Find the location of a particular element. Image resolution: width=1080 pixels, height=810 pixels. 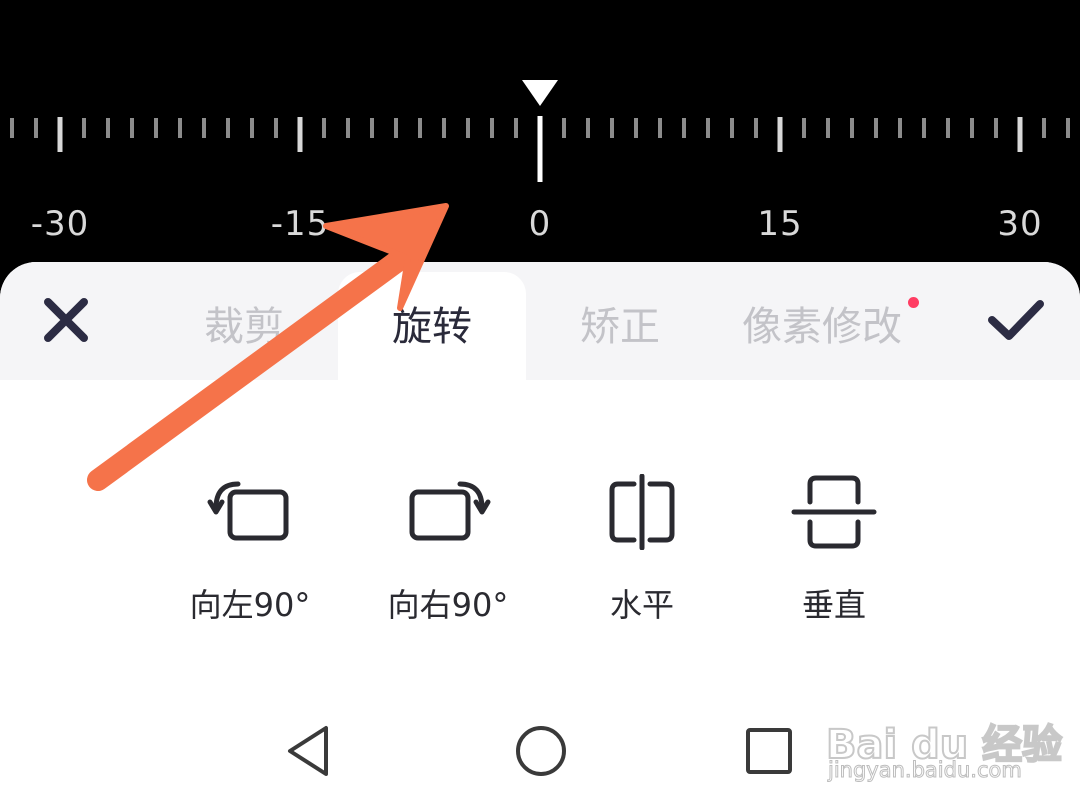

ruler-label-15: 15 is located at coordinates (780, 224).